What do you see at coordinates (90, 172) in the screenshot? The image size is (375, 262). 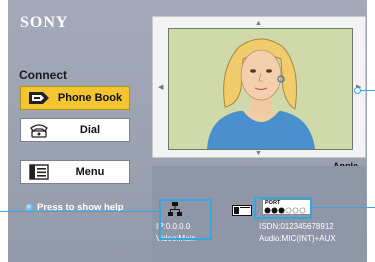 I see `menu-label: Menu` at bounding box center [90, 172].